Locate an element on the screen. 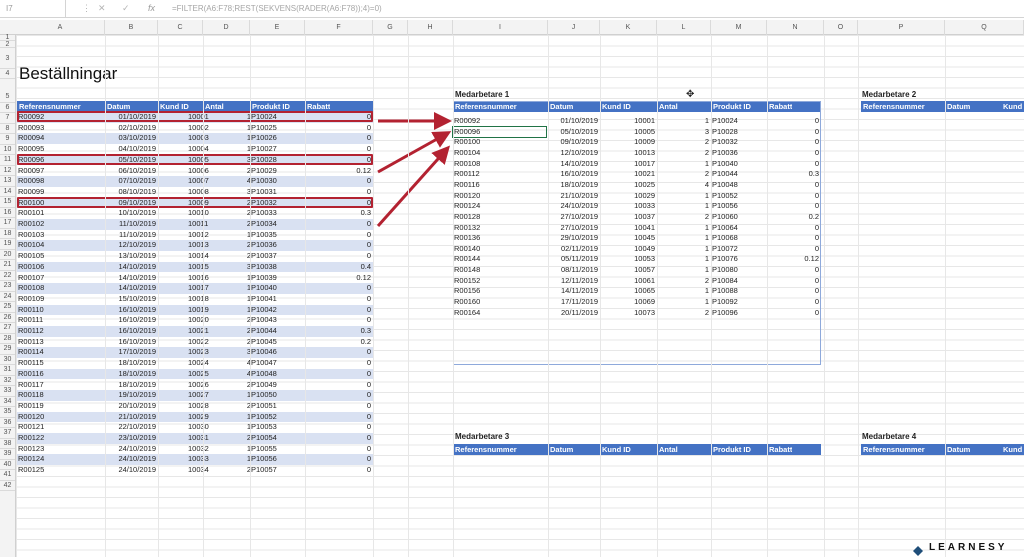 This screenshot has width=1024, height=557. move-cursor-icon: ✥ is located at coordinates (690, 94).